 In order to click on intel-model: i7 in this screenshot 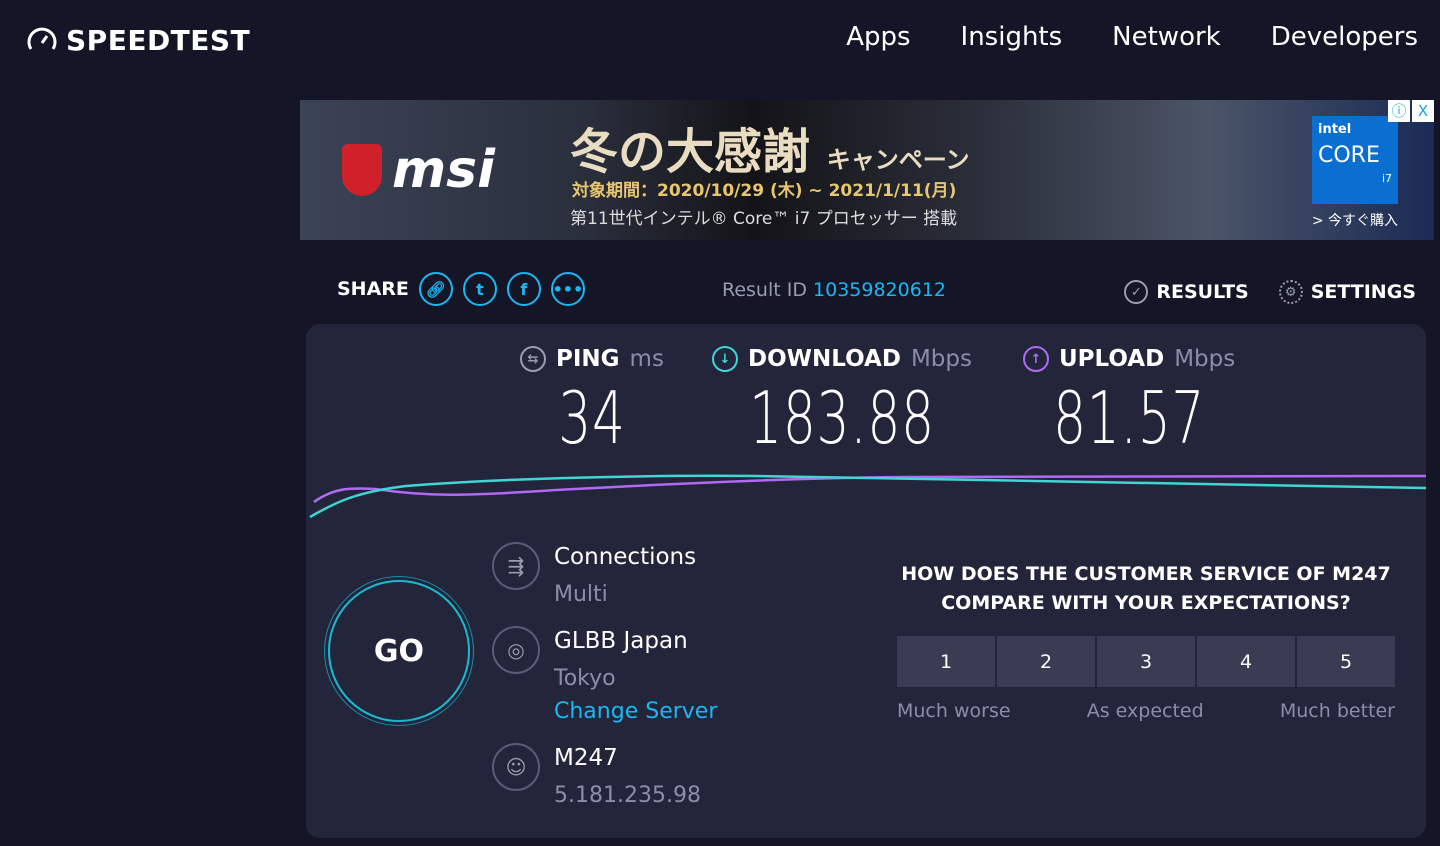, I will do `click(1386, 178)`.